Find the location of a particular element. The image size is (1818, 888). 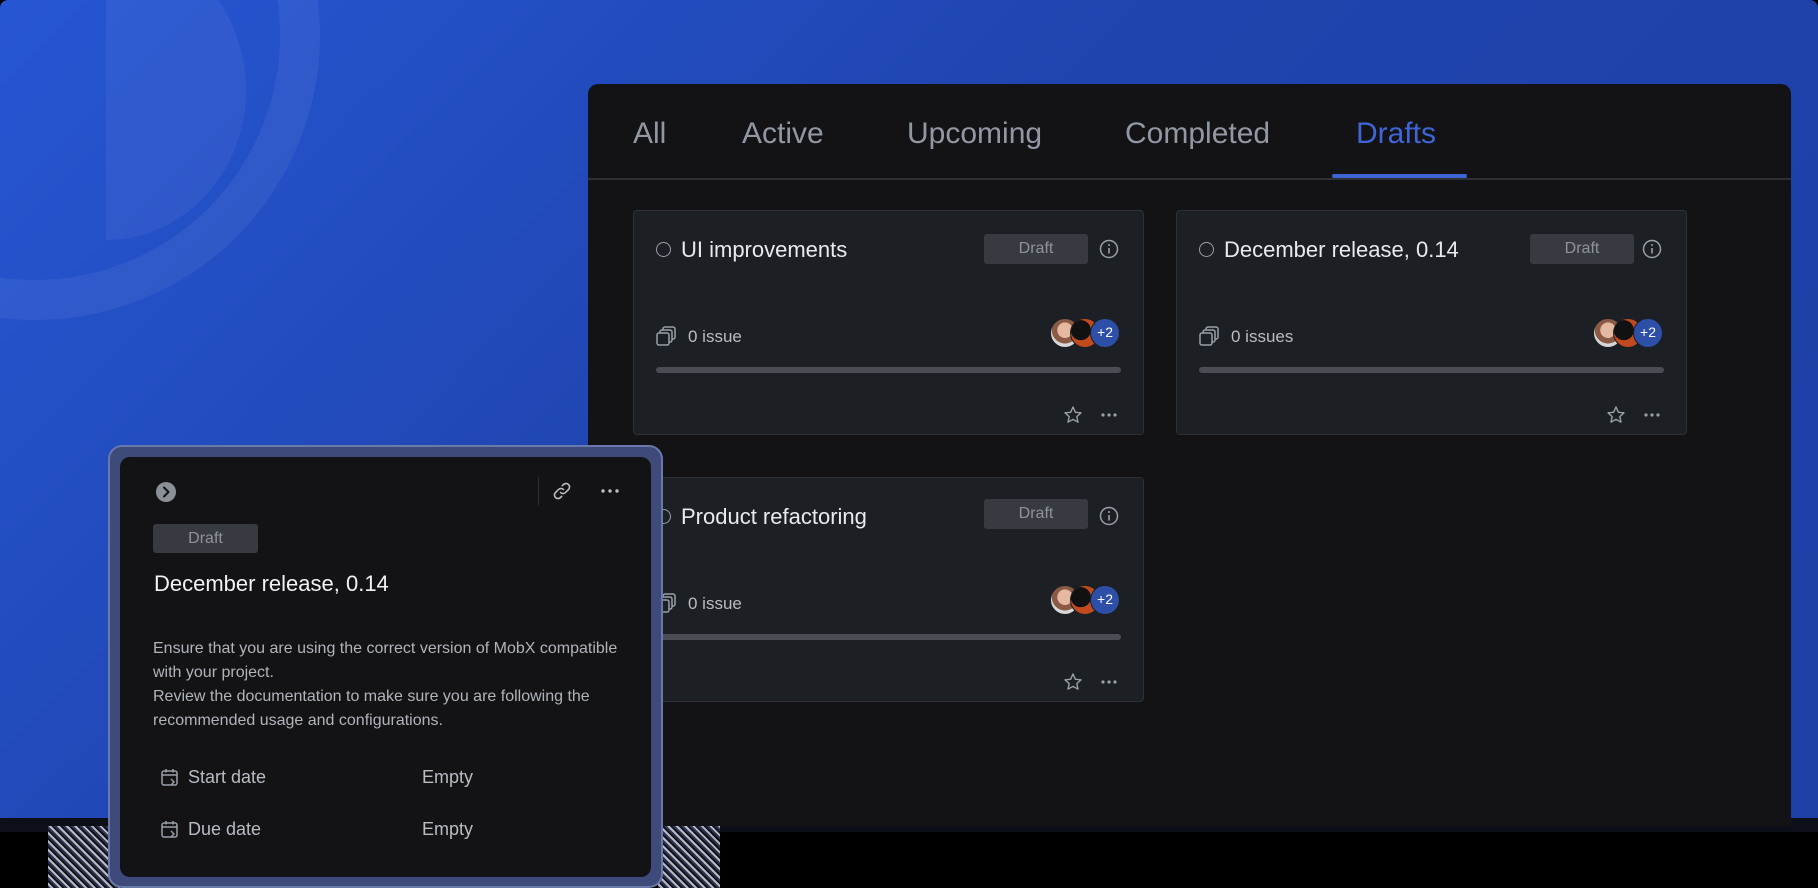

tab-completed: Completed is located at coordinates (1197, 134).